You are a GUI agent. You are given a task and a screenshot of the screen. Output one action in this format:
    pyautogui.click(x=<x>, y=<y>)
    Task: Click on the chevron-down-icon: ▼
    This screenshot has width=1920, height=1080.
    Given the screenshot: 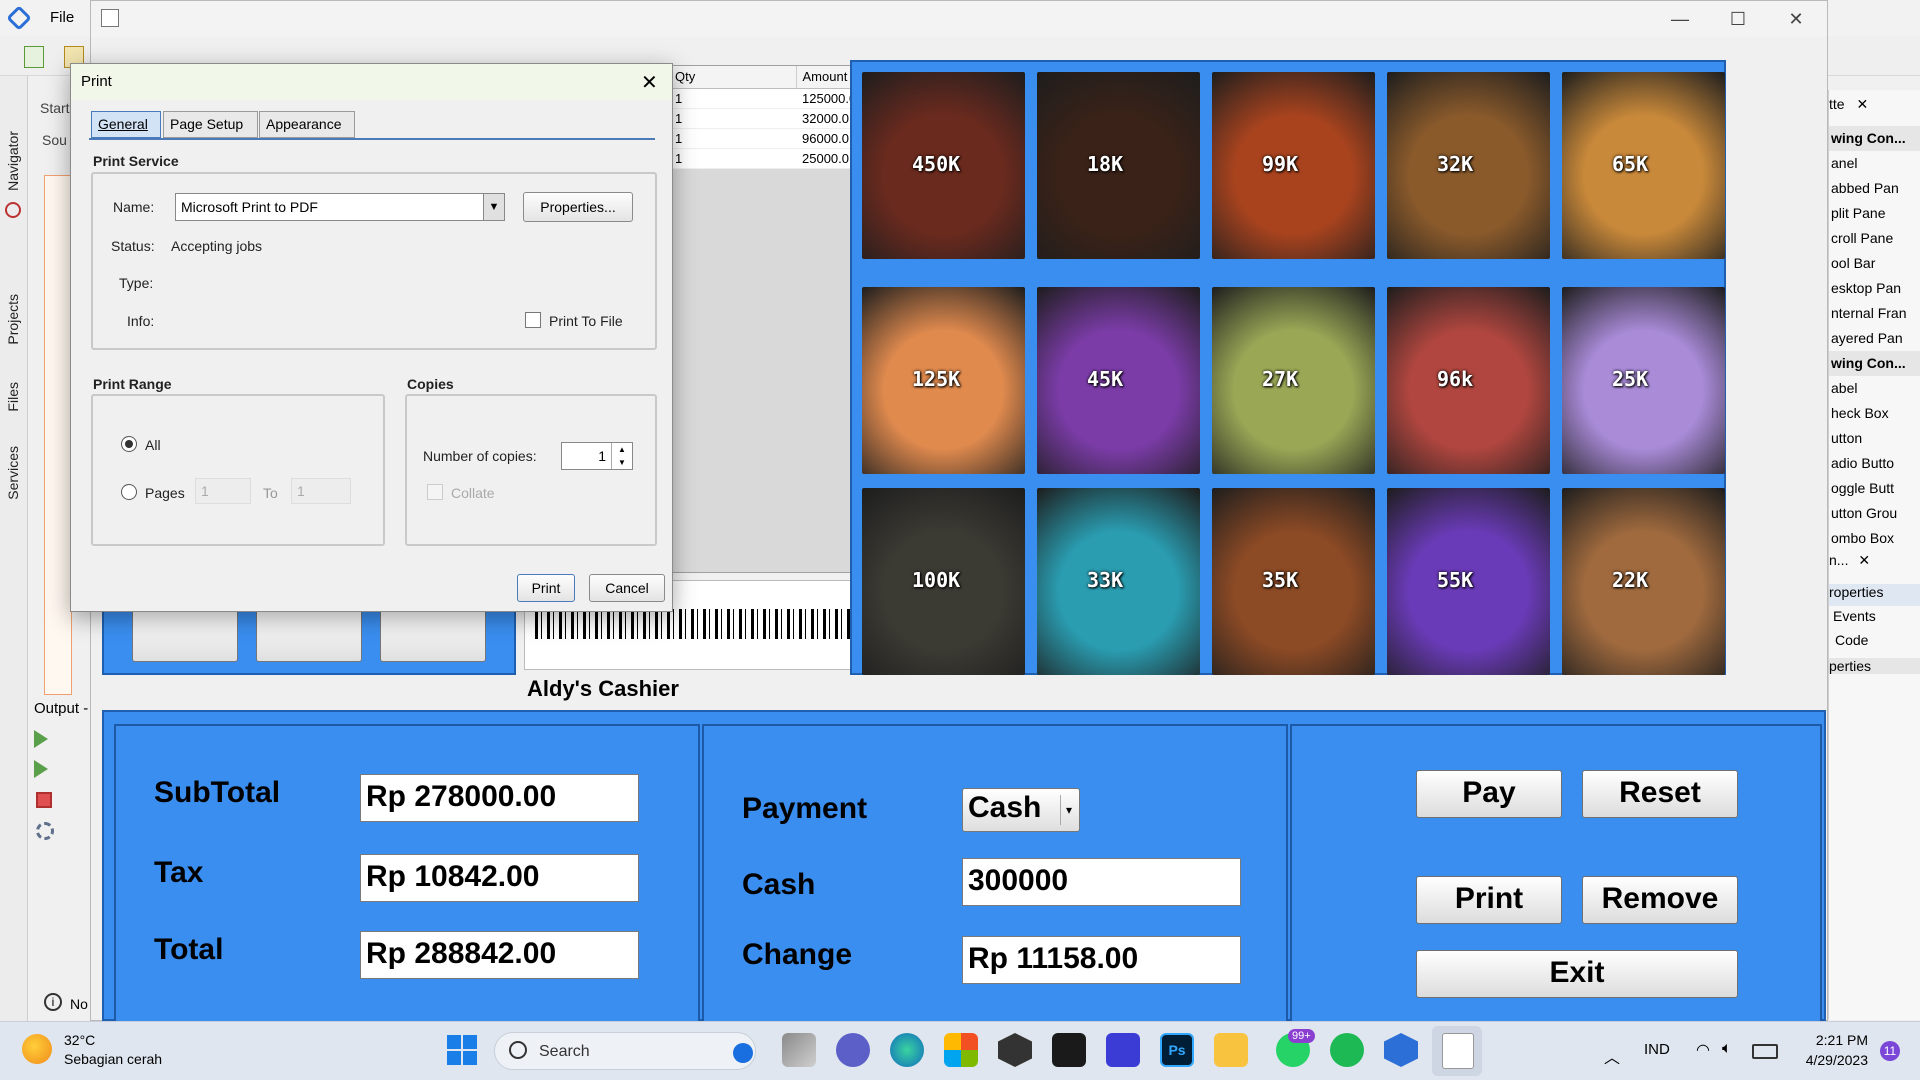 What is the action you would take?
    pyautogui.click(x=493, y=207)
    